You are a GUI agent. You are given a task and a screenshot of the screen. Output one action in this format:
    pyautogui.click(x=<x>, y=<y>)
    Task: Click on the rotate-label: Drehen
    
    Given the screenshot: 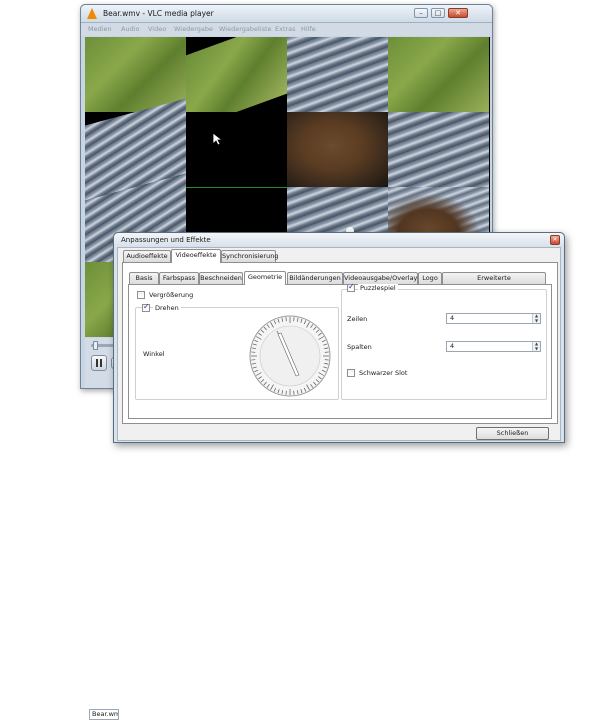 What is the action you would take?
    pyautogui.click(x=167, y=308)
    